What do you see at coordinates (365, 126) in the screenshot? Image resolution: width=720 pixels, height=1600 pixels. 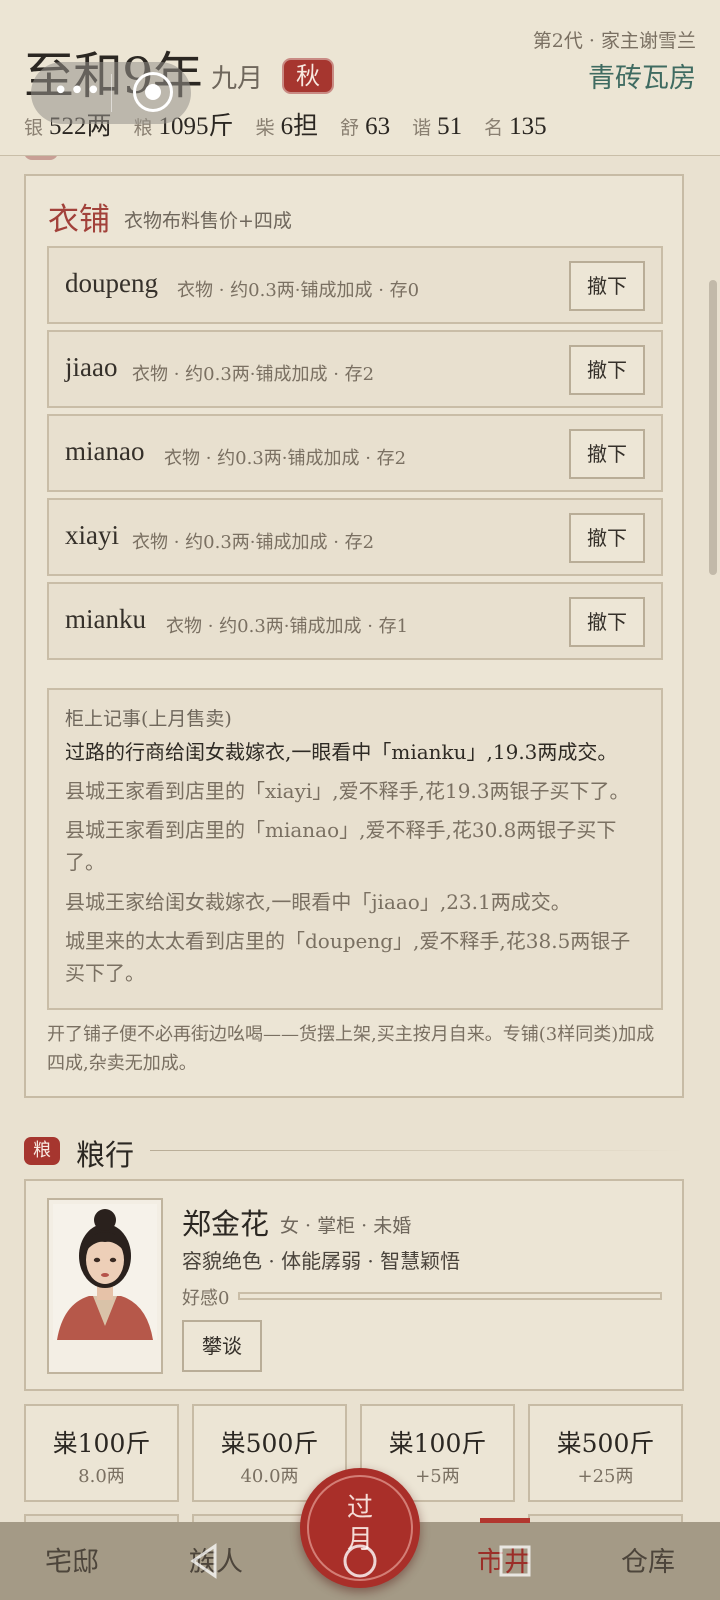 I see `stat-comfort: 舒 63` at bounding box center [365, 126].